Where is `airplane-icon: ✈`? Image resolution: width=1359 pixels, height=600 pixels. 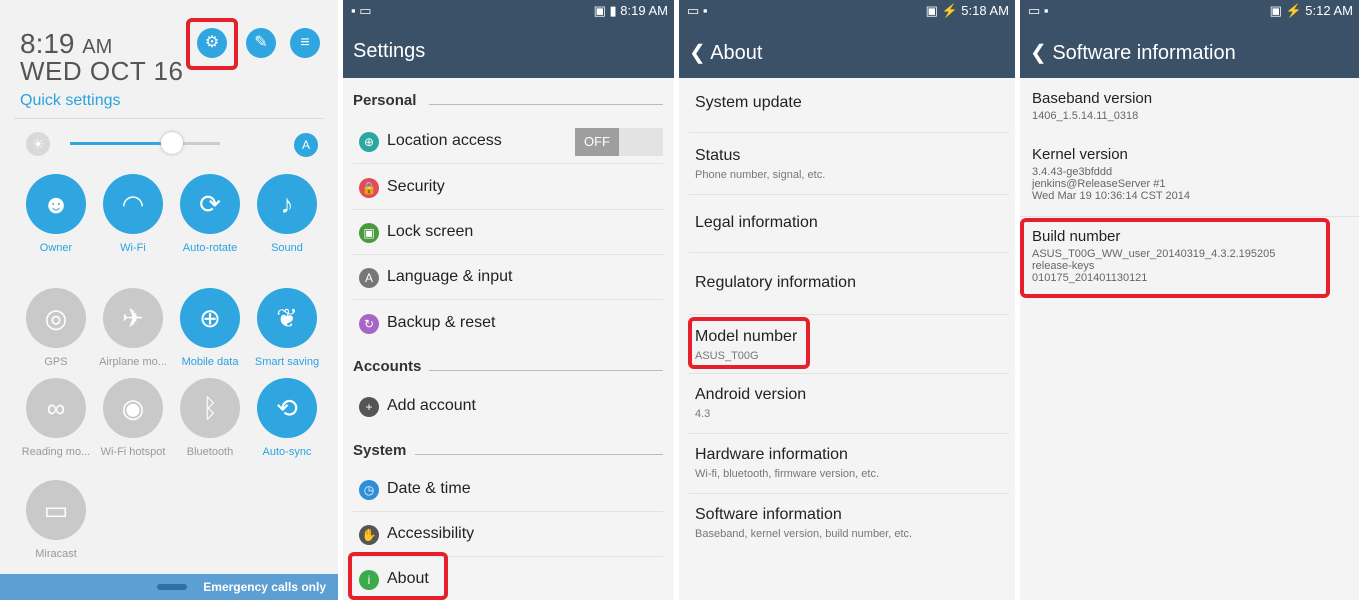
airplane-icon: ✈ is located at coordinates (133, 318).